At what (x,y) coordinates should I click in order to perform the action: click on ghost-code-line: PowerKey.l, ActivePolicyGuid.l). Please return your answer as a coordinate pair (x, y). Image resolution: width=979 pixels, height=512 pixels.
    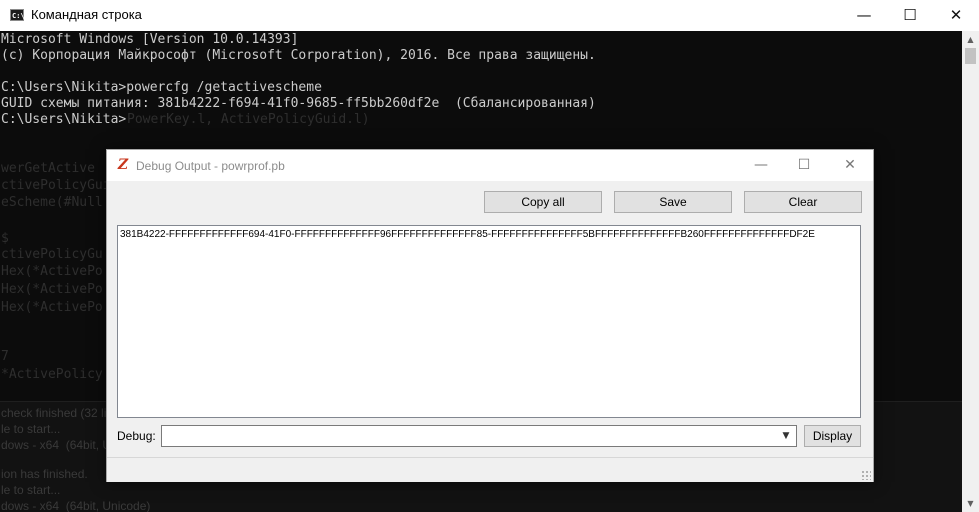
    Looking at the image, I should click on (248, 119).